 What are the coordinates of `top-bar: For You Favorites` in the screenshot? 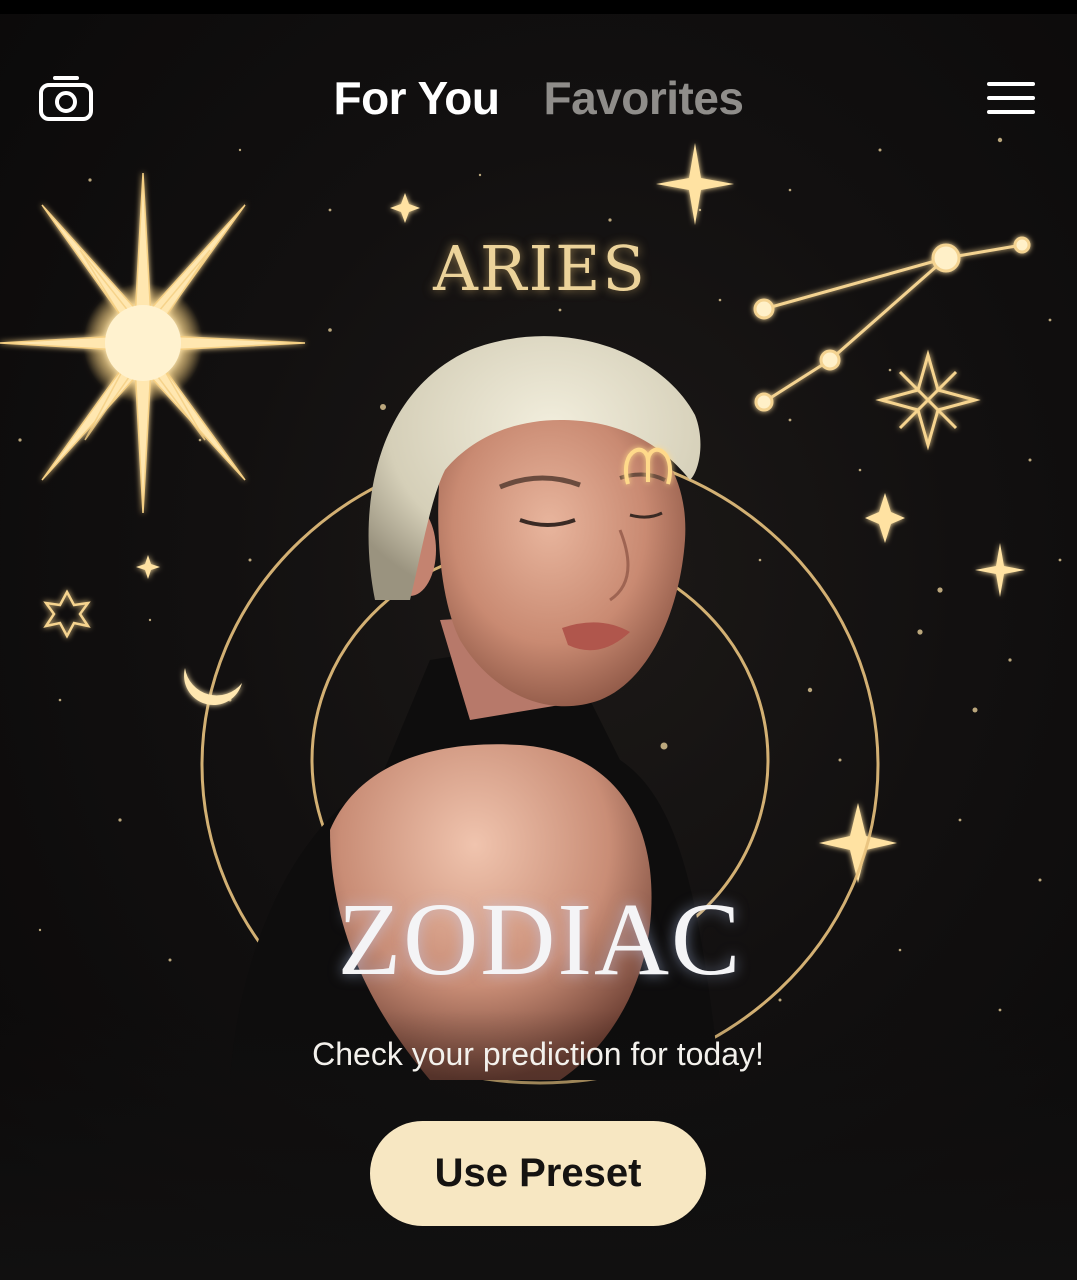 It's located at (538, 100).